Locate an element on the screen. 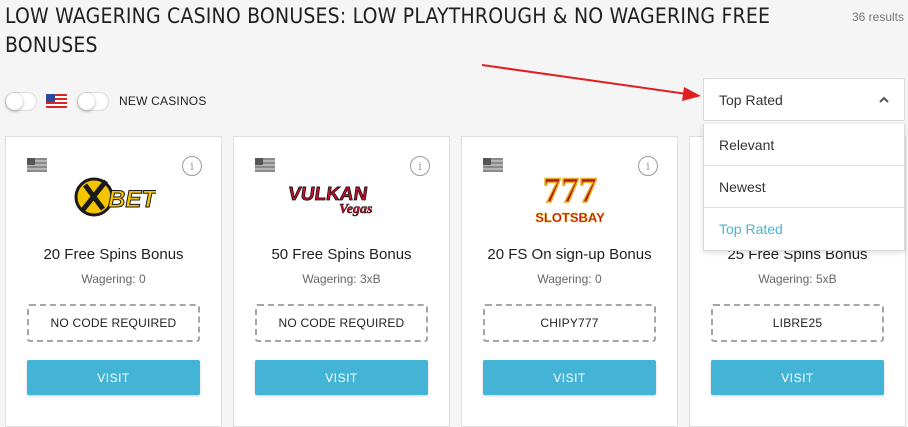 Image resolution: width=908 pixels, height=427 pixels. sort-menu: Relevant Newest Top Rated is located at coordinates (804, 187).